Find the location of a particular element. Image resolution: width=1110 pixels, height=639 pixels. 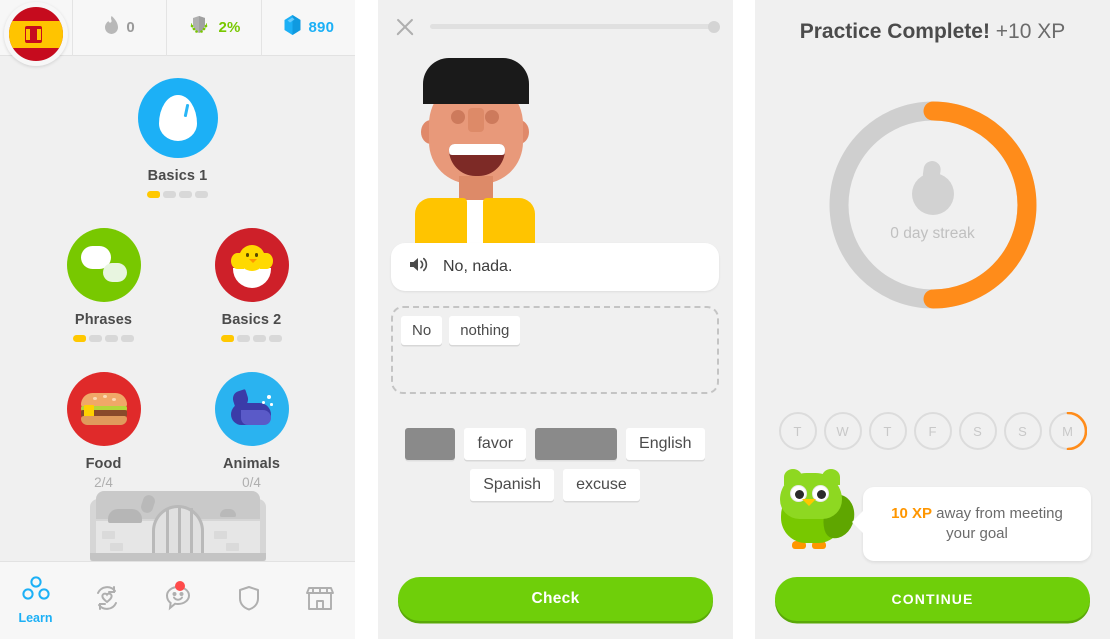

audio-prompt-card: No, nada. is located at coordinates (555, 267).